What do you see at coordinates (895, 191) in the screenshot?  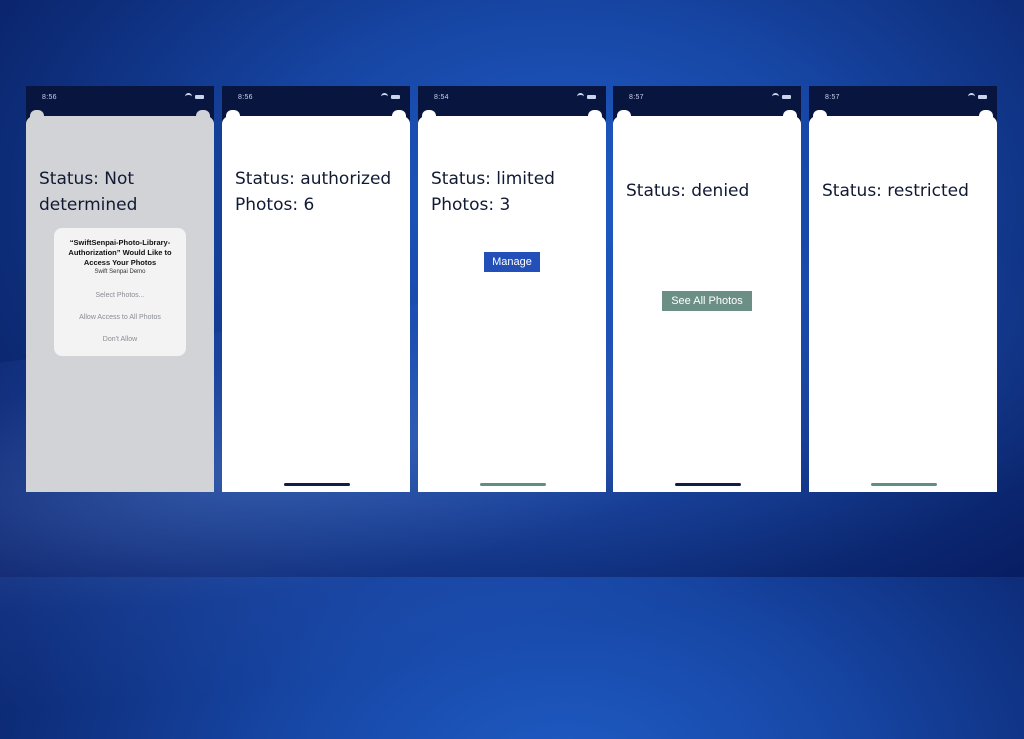 I see `status-line: Status: restricted` at bounding box center [895, 191].